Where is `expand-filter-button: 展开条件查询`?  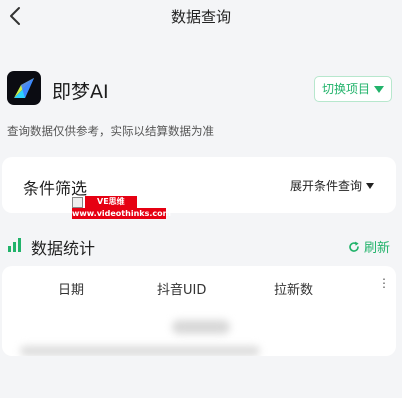
expand-filter-button: 展开条件查询 is located at coordinates (332, 185).